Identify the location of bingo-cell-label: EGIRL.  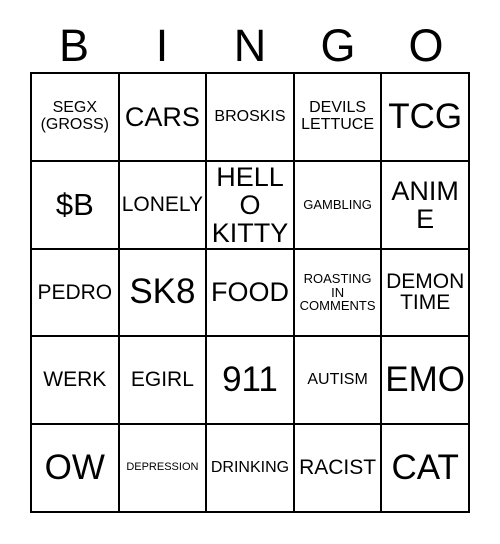
(162, 380).